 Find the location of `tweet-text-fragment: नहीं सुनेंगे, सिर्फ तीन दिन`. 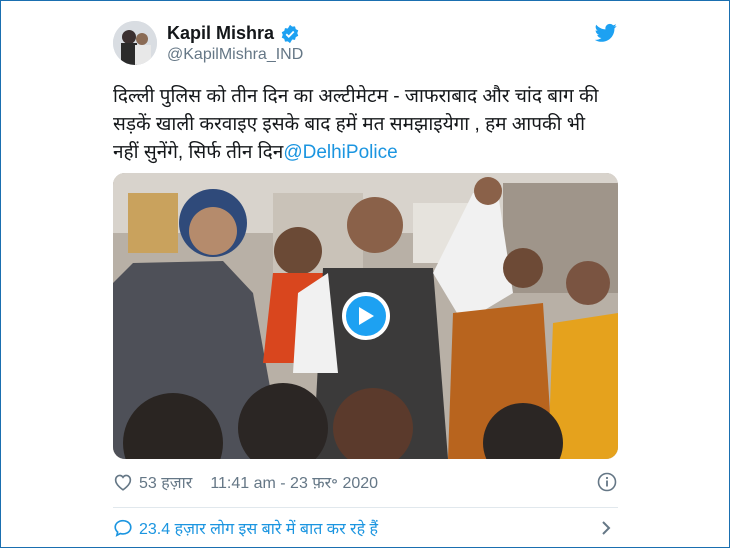

tweet-text-fragment: नहीं सुनेंगे, सिर्फ तीन दिन is located at coordinates (198, 152).